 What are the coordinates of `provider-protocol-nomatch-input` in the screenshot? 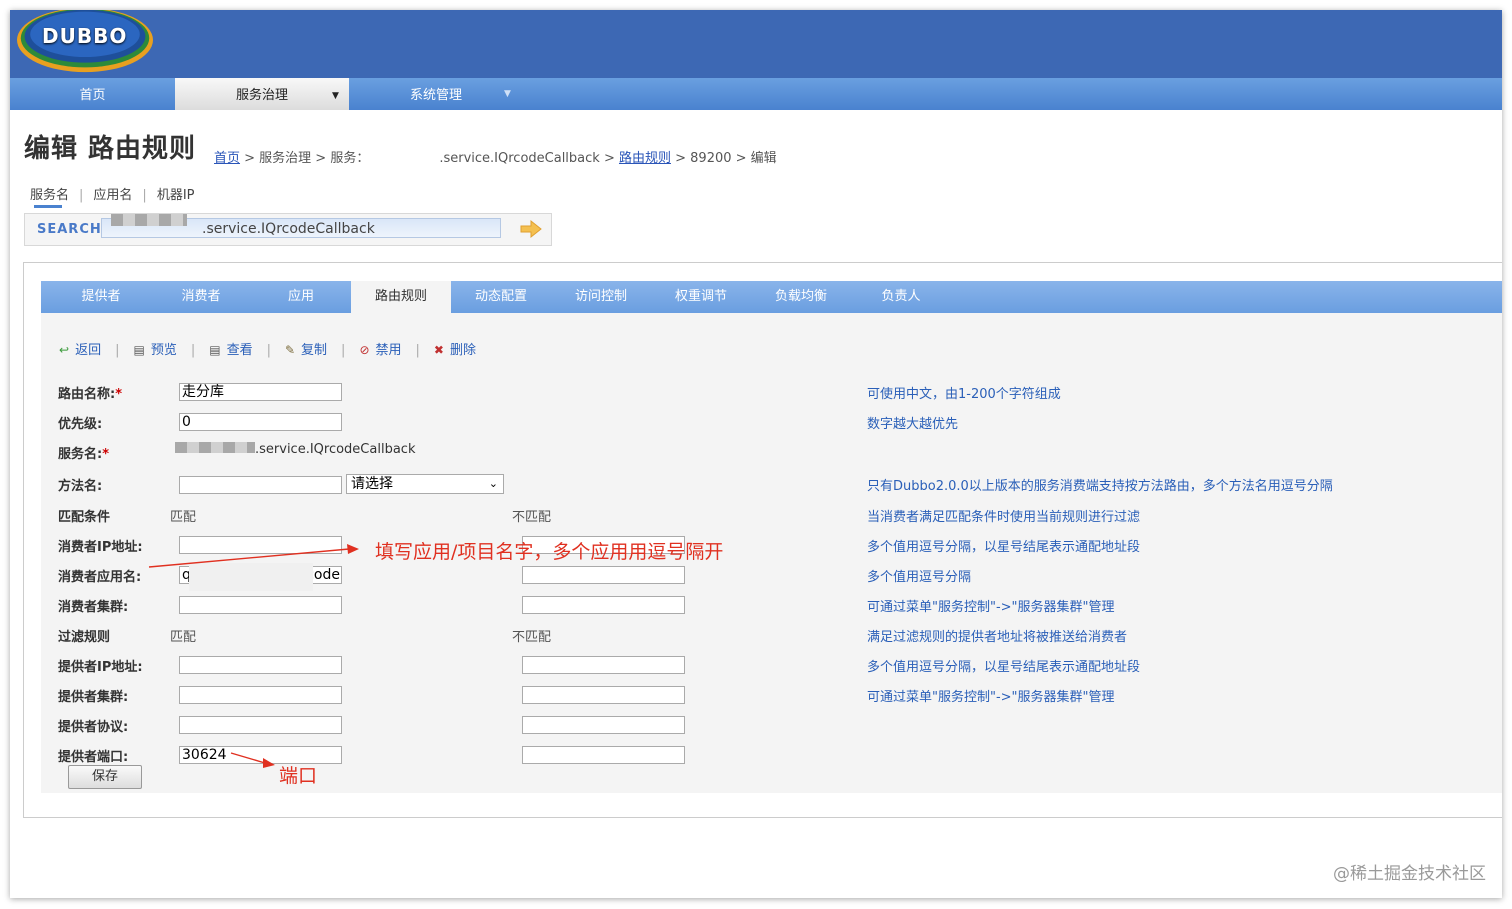 It's located at (603, 725).